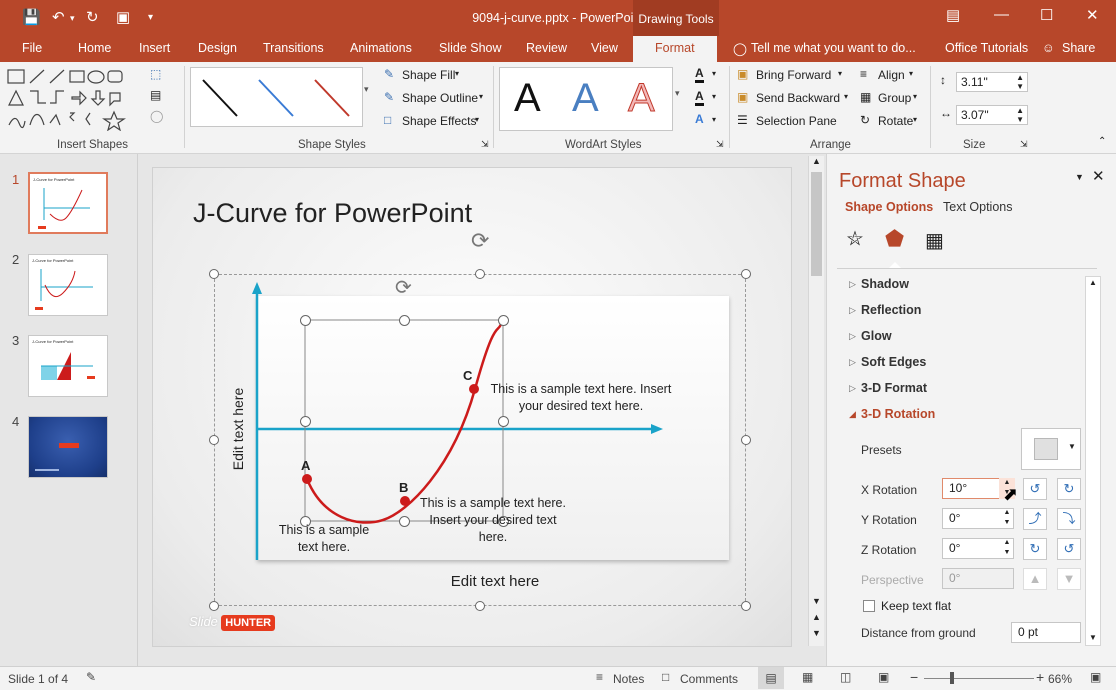 This screenshot has height=690, width=1116. What do you see at coordinates (916, 606) in the screenshot?
I see `keep-text-flat-label: Keep text flat` at bounding box center [916, 606].